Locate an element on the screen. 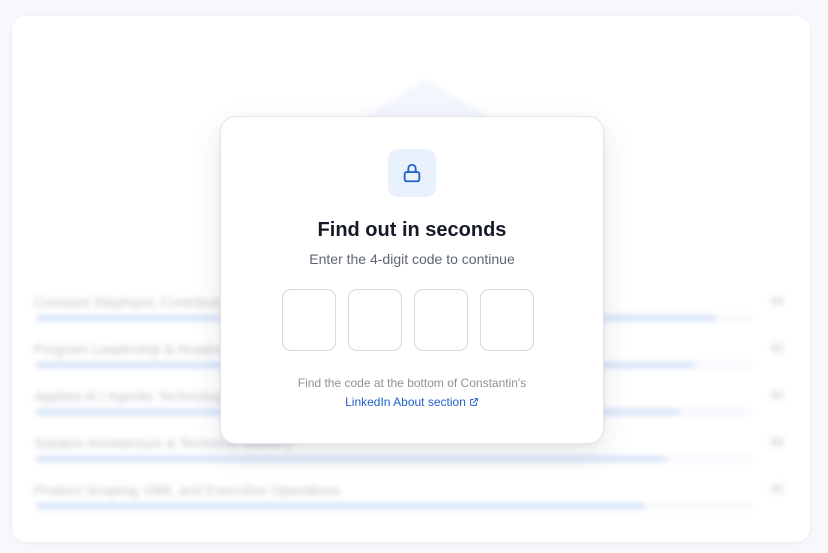  row-value: 92 is located at coordinates (777, 348).